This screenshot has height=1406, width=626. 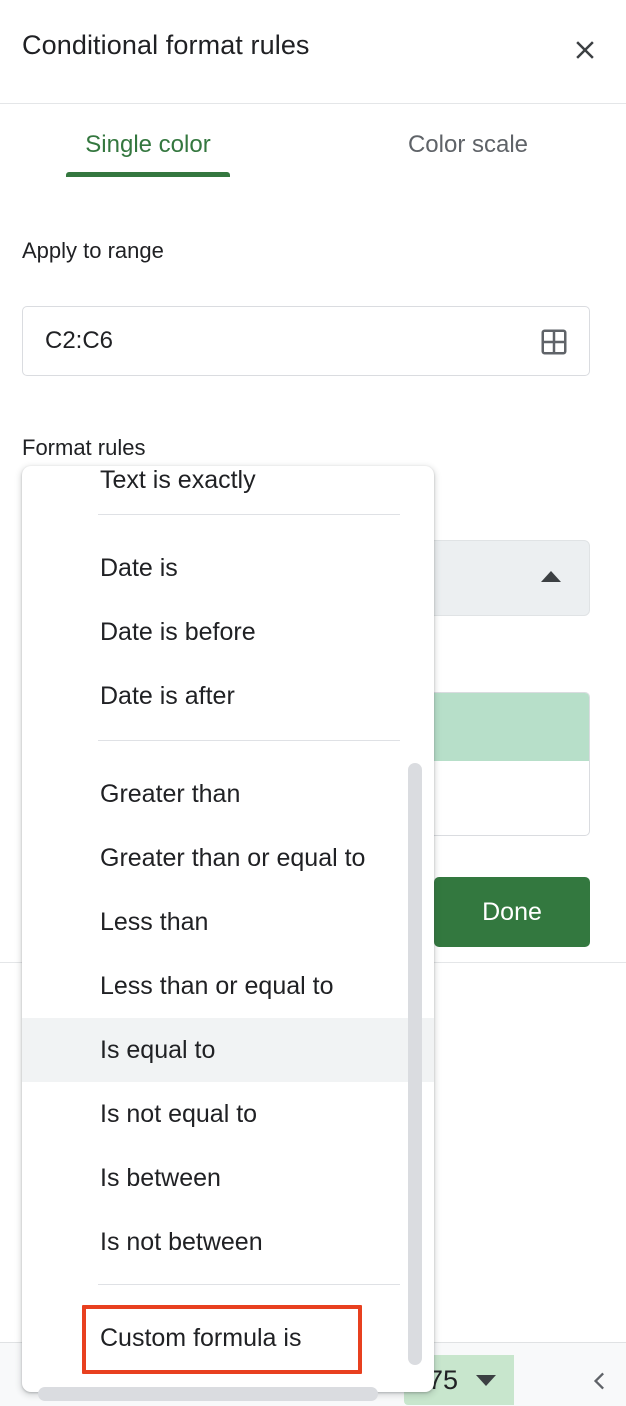 What do you see at coordinates (79, 340) in the screenshot?
I see `apply-to-range-value: C2:C6` at bounding box center [79, 340].